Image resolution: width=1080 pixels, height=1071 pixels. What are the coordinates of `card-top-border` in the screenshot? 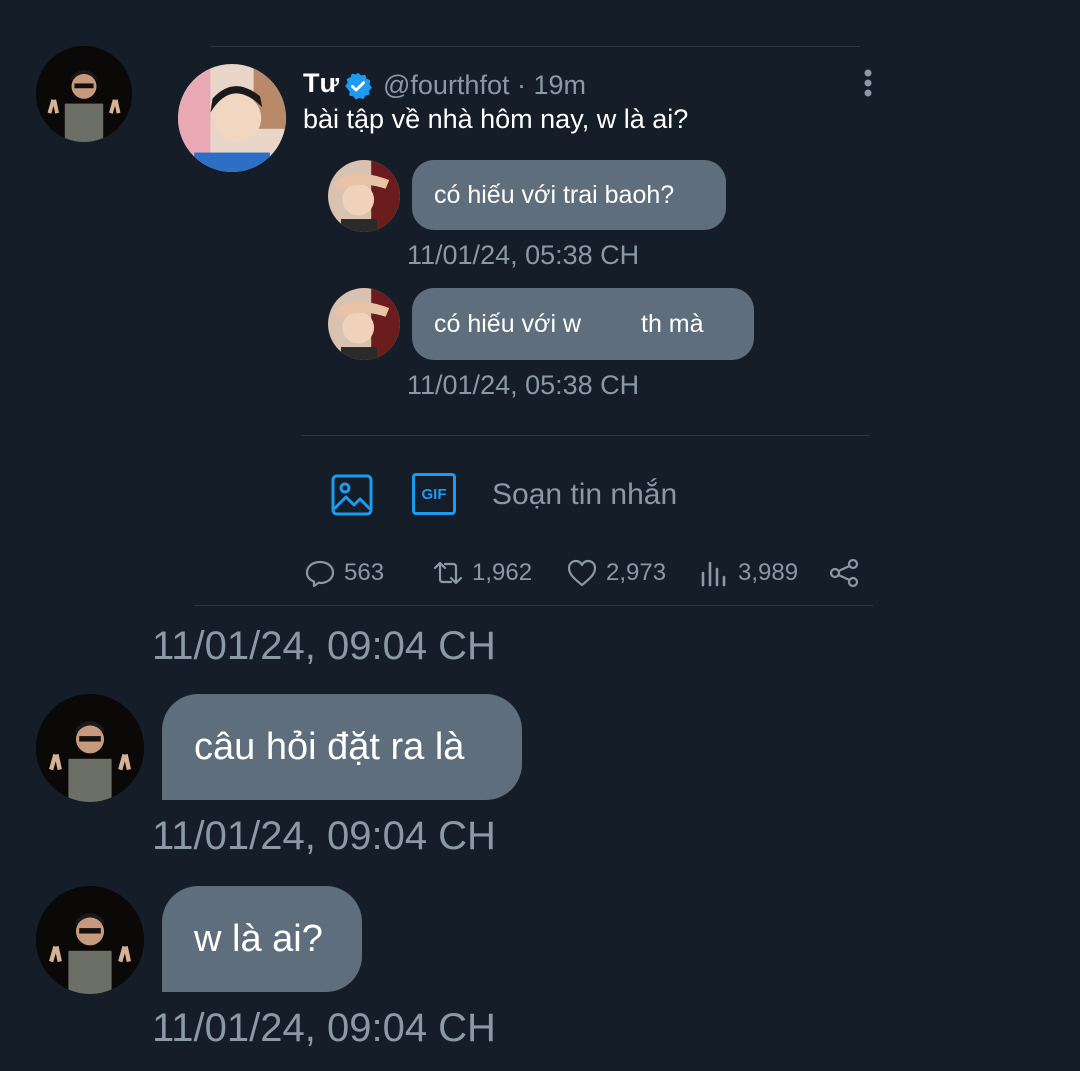 It's located at (535, 46).